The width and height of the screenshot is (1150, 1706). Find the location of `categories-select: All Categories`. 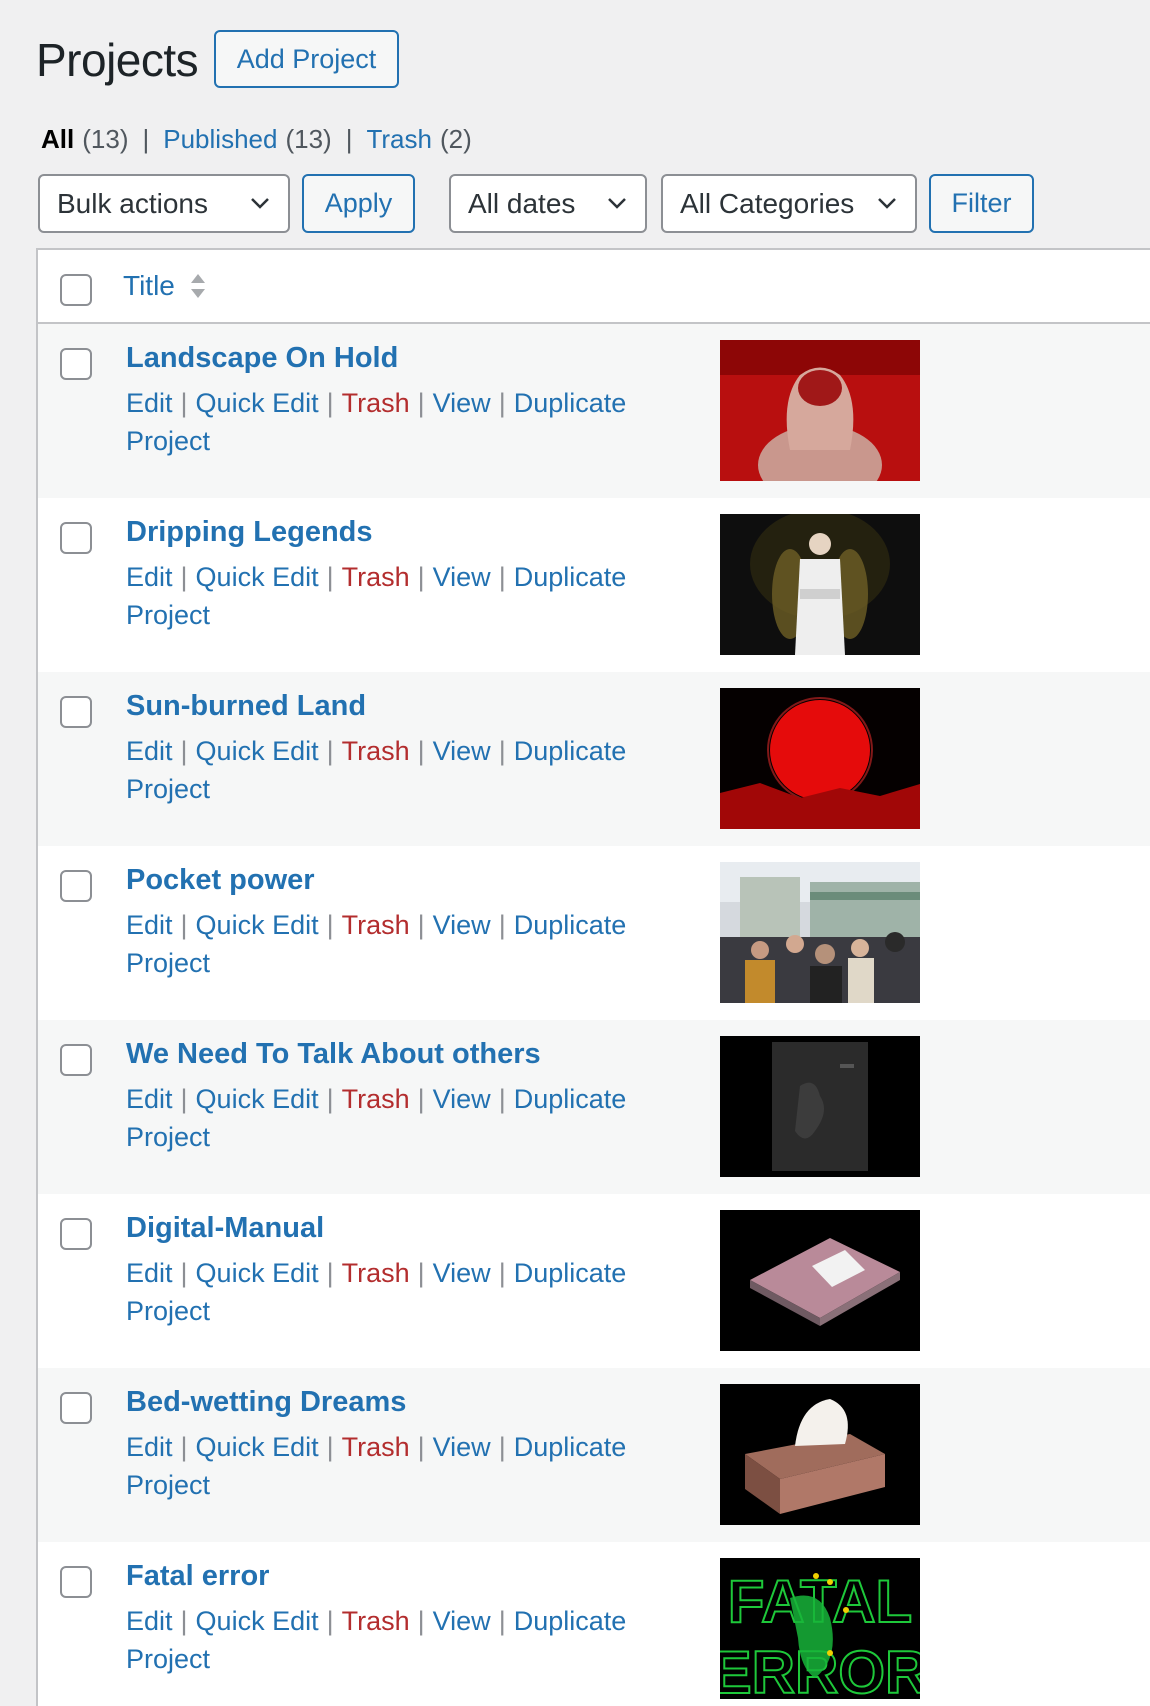

categories-select: All Categories is located at coordinates (789, 203).